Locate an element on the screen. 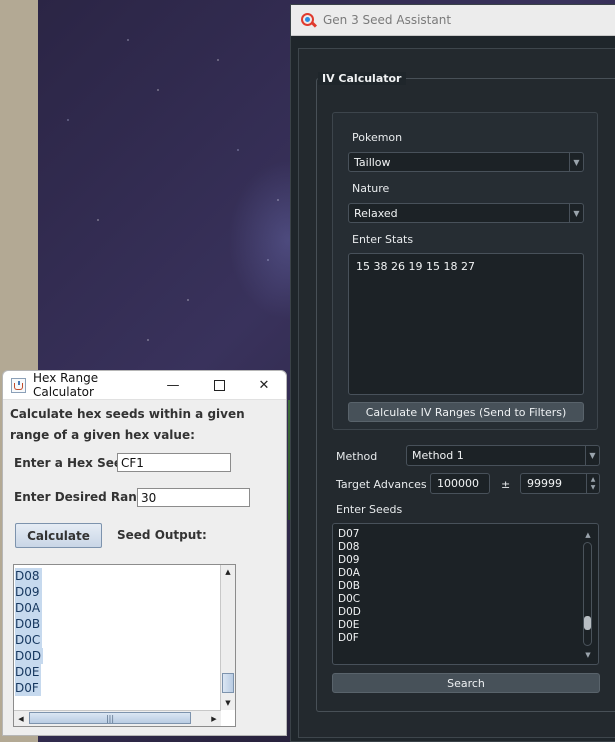 The image size is (615, 742). desired-range-input: 30 is located at coordinates (193, 497).